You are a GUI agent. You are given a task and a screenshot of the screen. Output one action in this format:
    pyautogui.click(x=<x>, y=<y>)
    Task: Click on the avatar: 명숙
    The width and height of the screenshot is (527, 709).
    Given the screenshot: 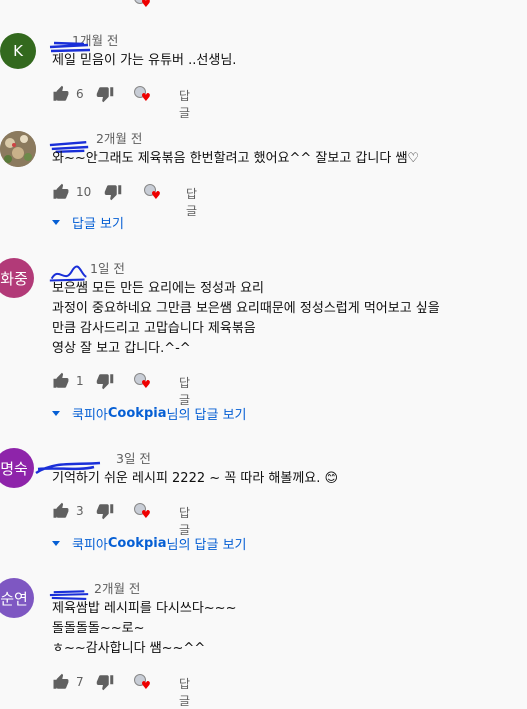 What is the action you would take?
    pyautogui.click(x=17, y=468)
    